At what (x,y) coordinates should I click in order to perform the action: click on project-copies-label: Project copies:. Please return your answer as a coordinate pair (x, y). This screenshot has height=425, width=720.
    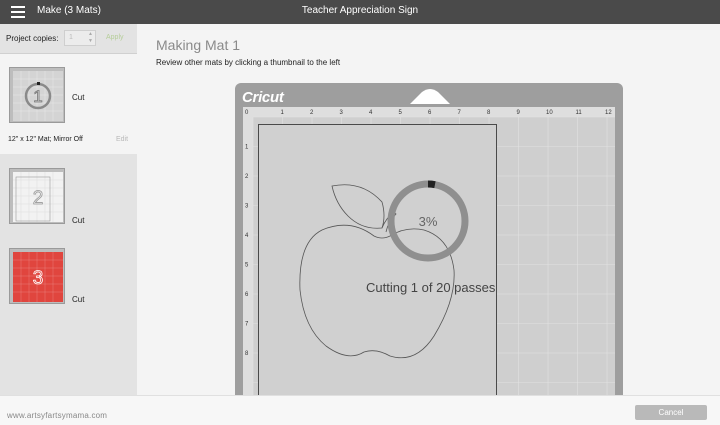
    Looking at the image, I should click on (32, 38).